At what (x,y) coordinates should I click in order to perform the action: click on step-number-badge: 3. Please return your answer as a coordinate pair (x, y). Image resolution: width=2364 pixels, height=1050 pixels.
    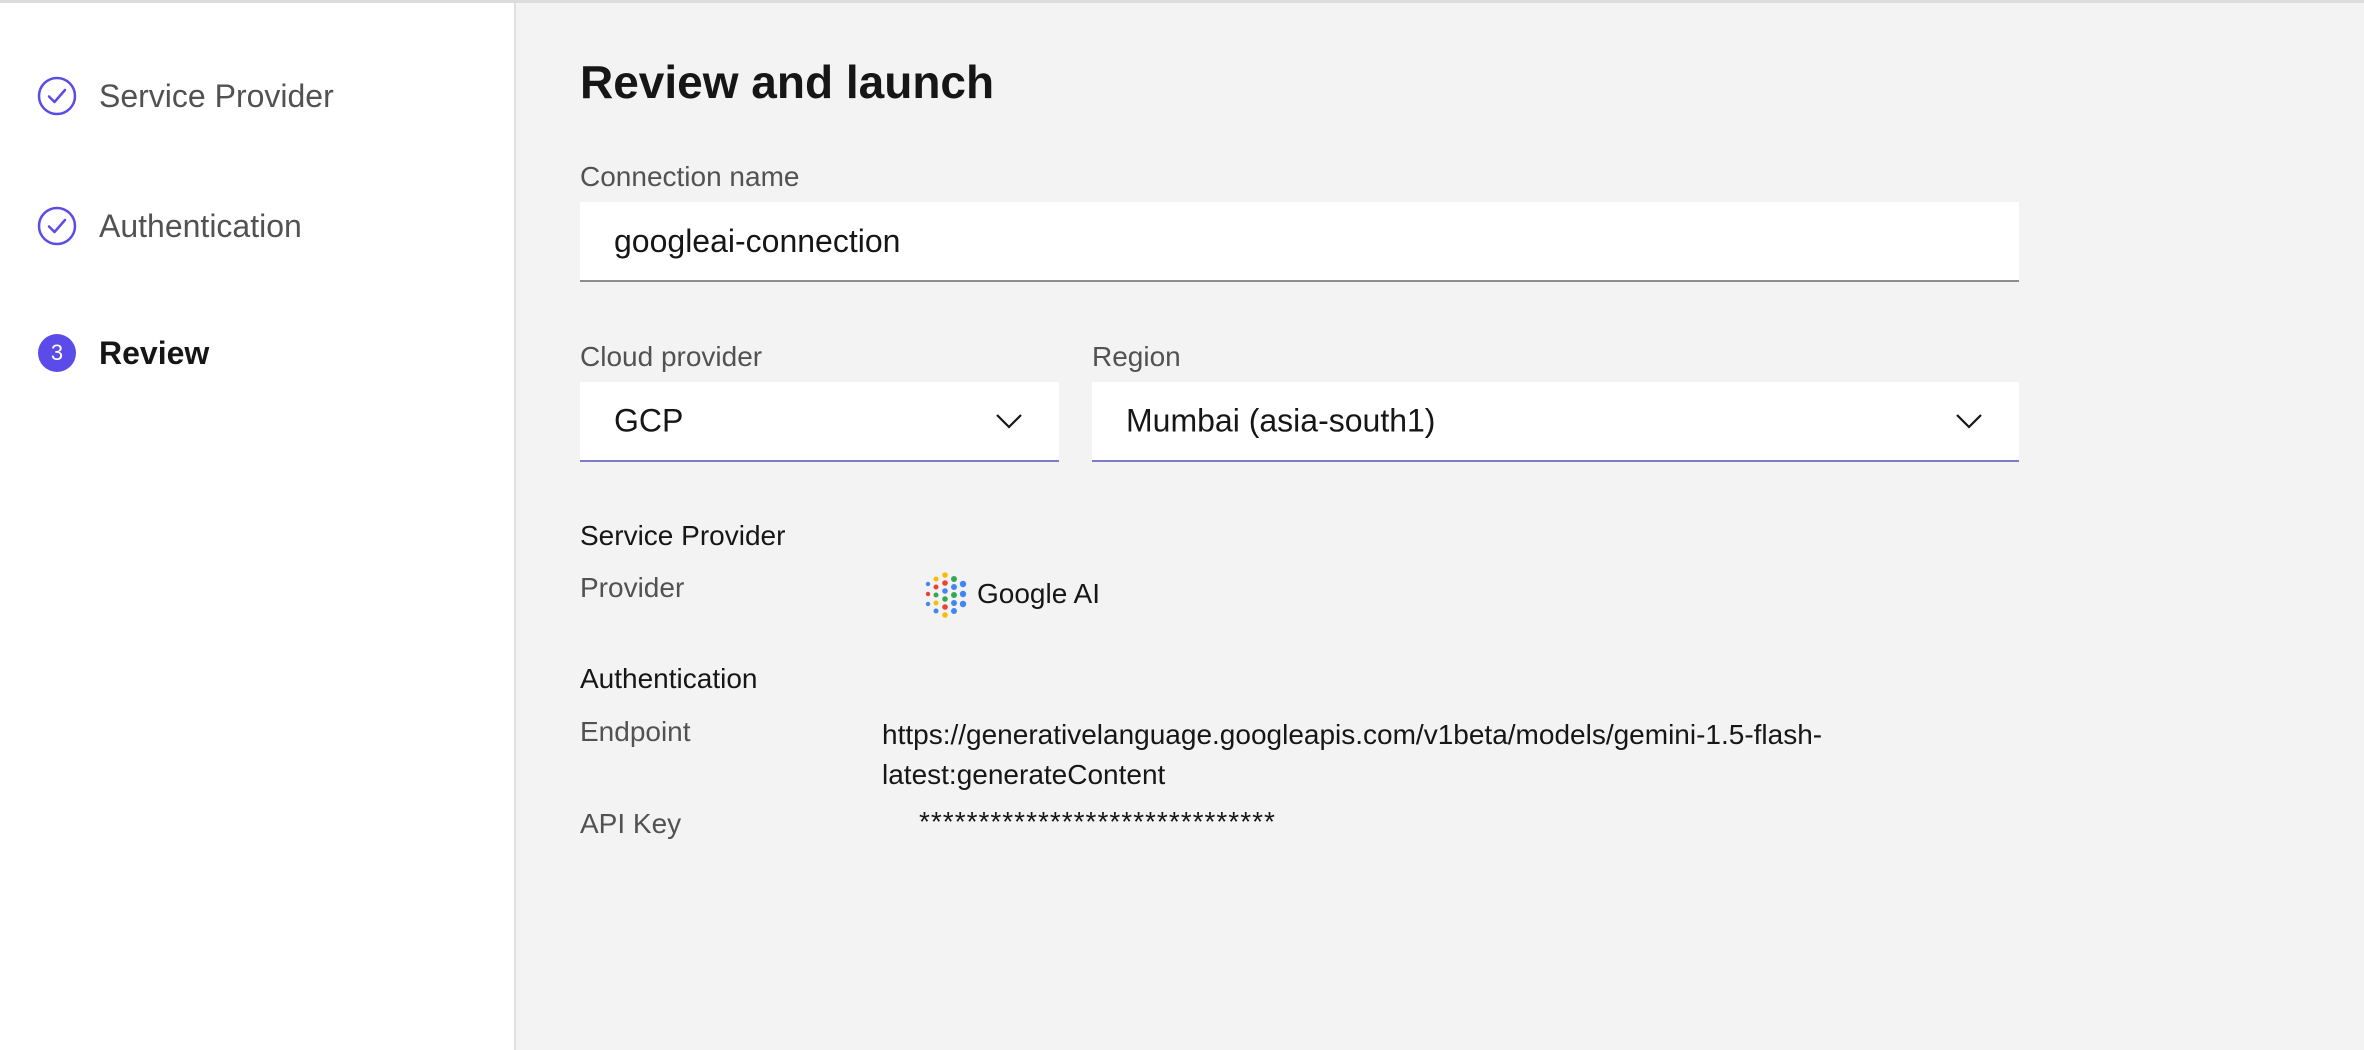
    Looking at the image, I should click on (57, 353).